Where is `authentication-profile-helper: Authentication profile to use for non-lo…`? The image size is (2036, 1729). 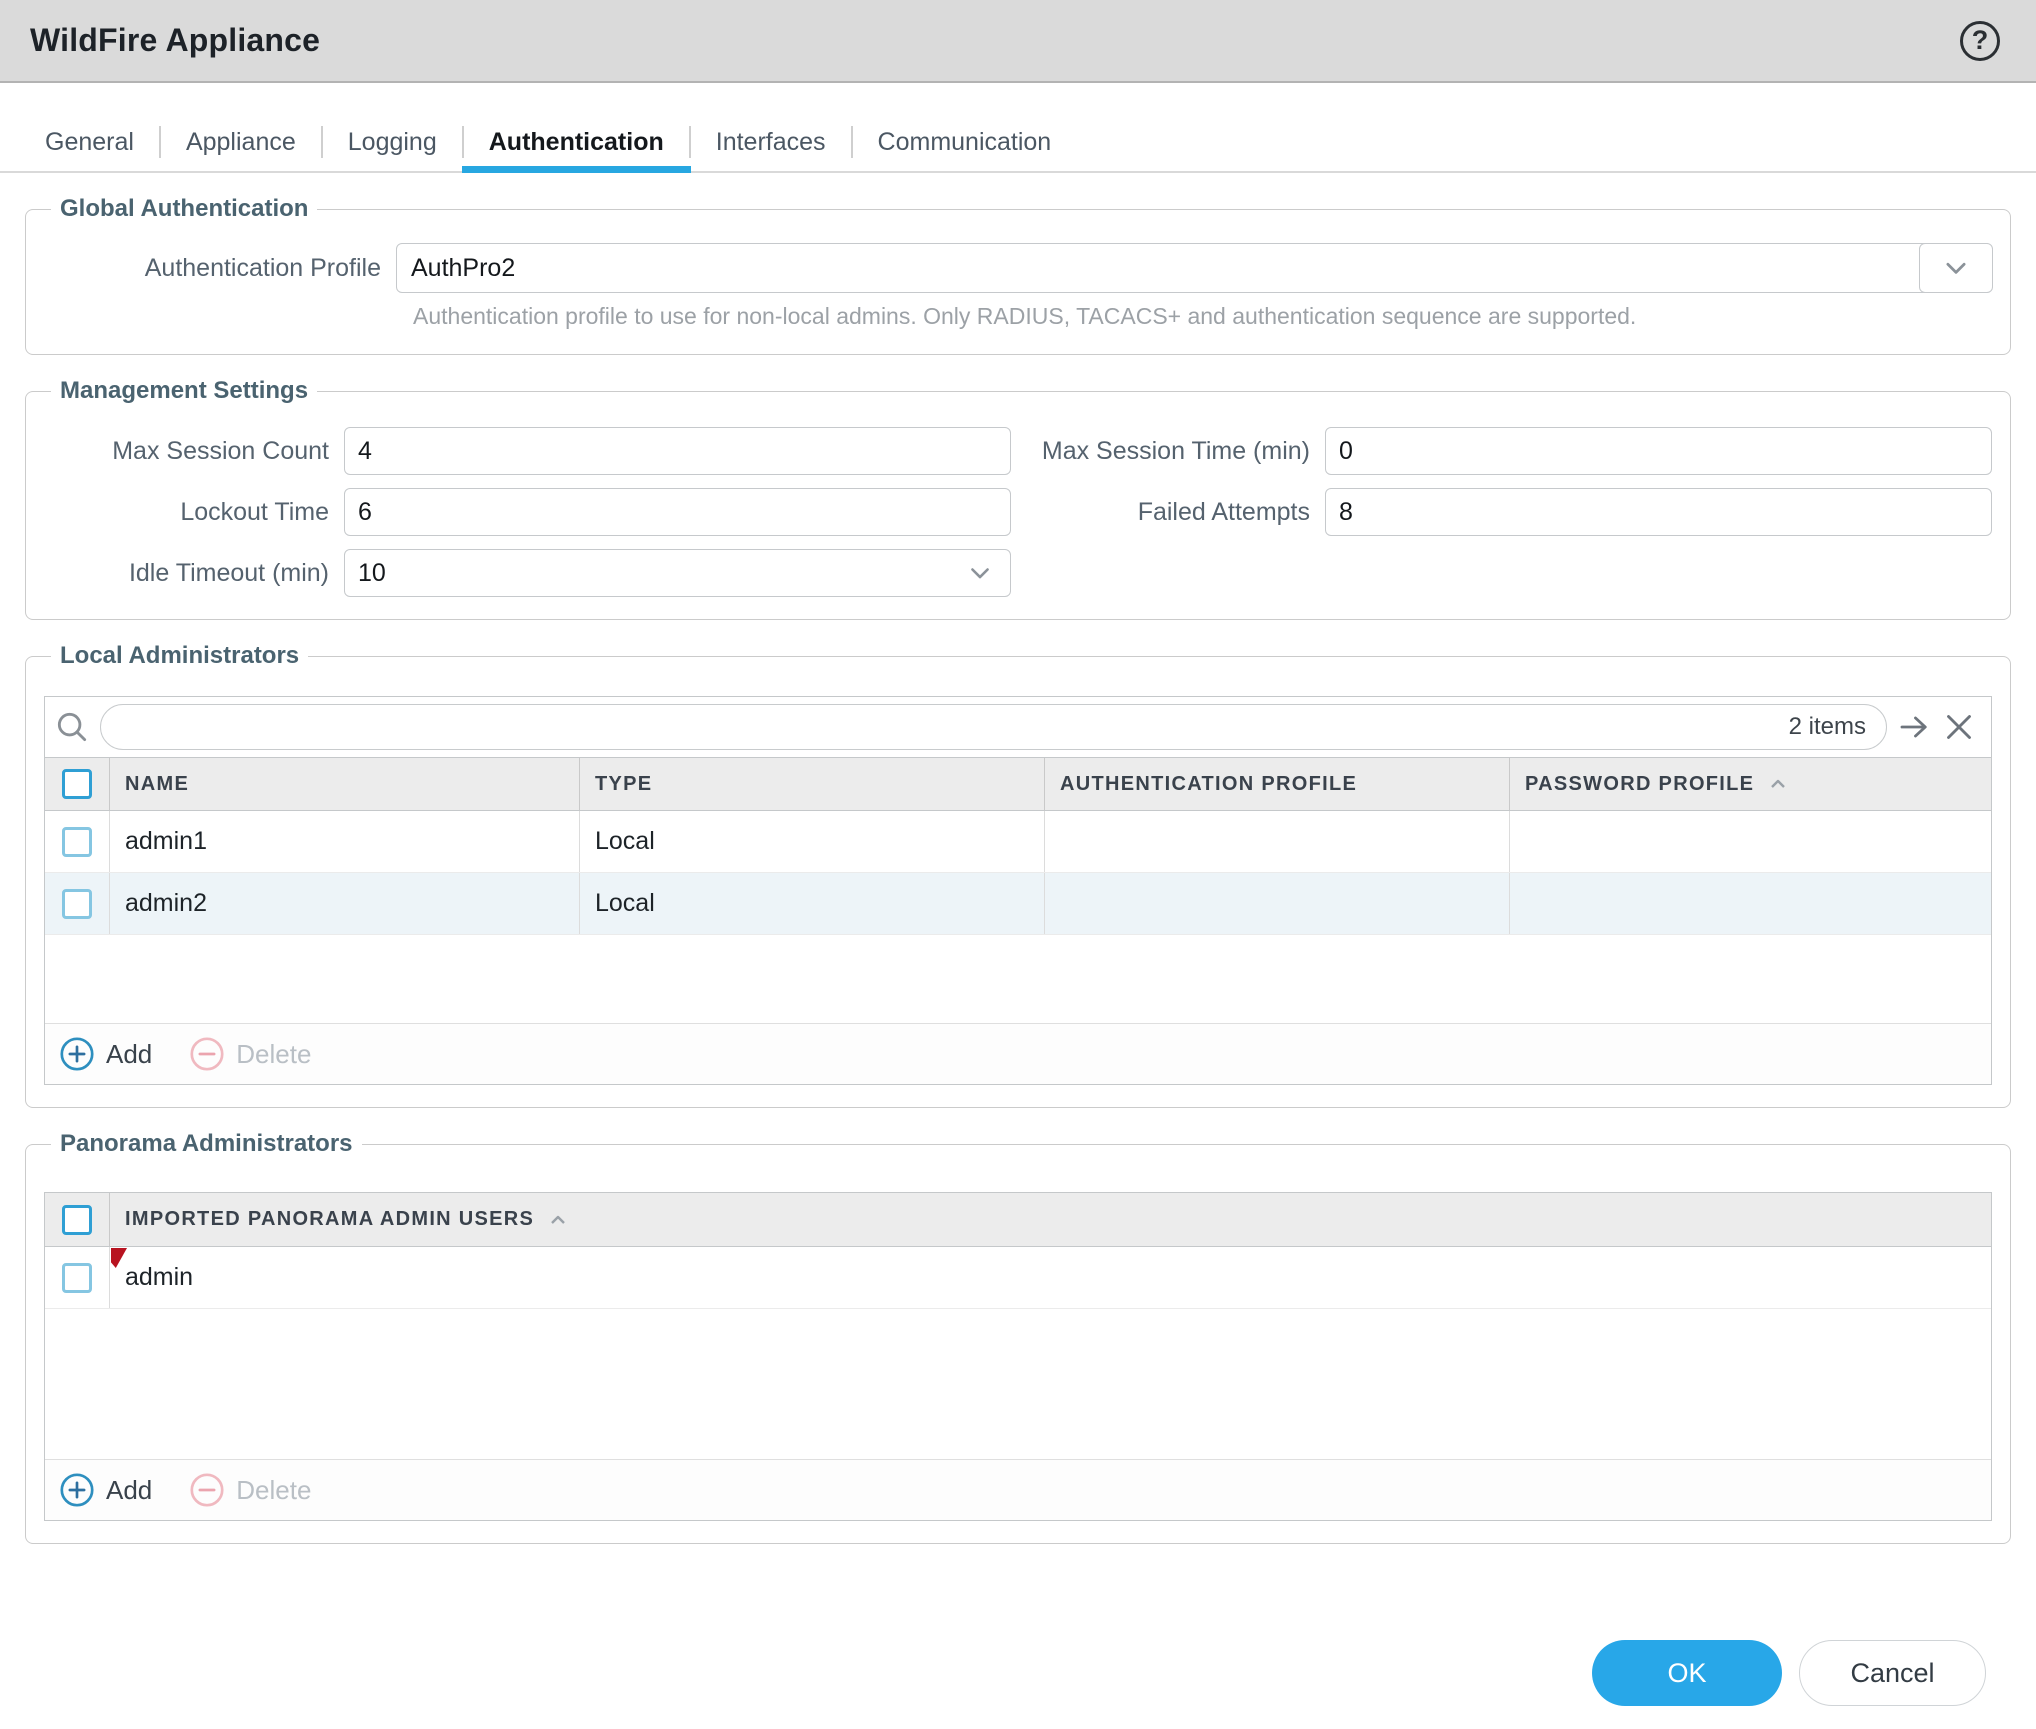
authentication-profile-helper: Authentication profile to use for non-lo… is located at coordinates (1025, 316).